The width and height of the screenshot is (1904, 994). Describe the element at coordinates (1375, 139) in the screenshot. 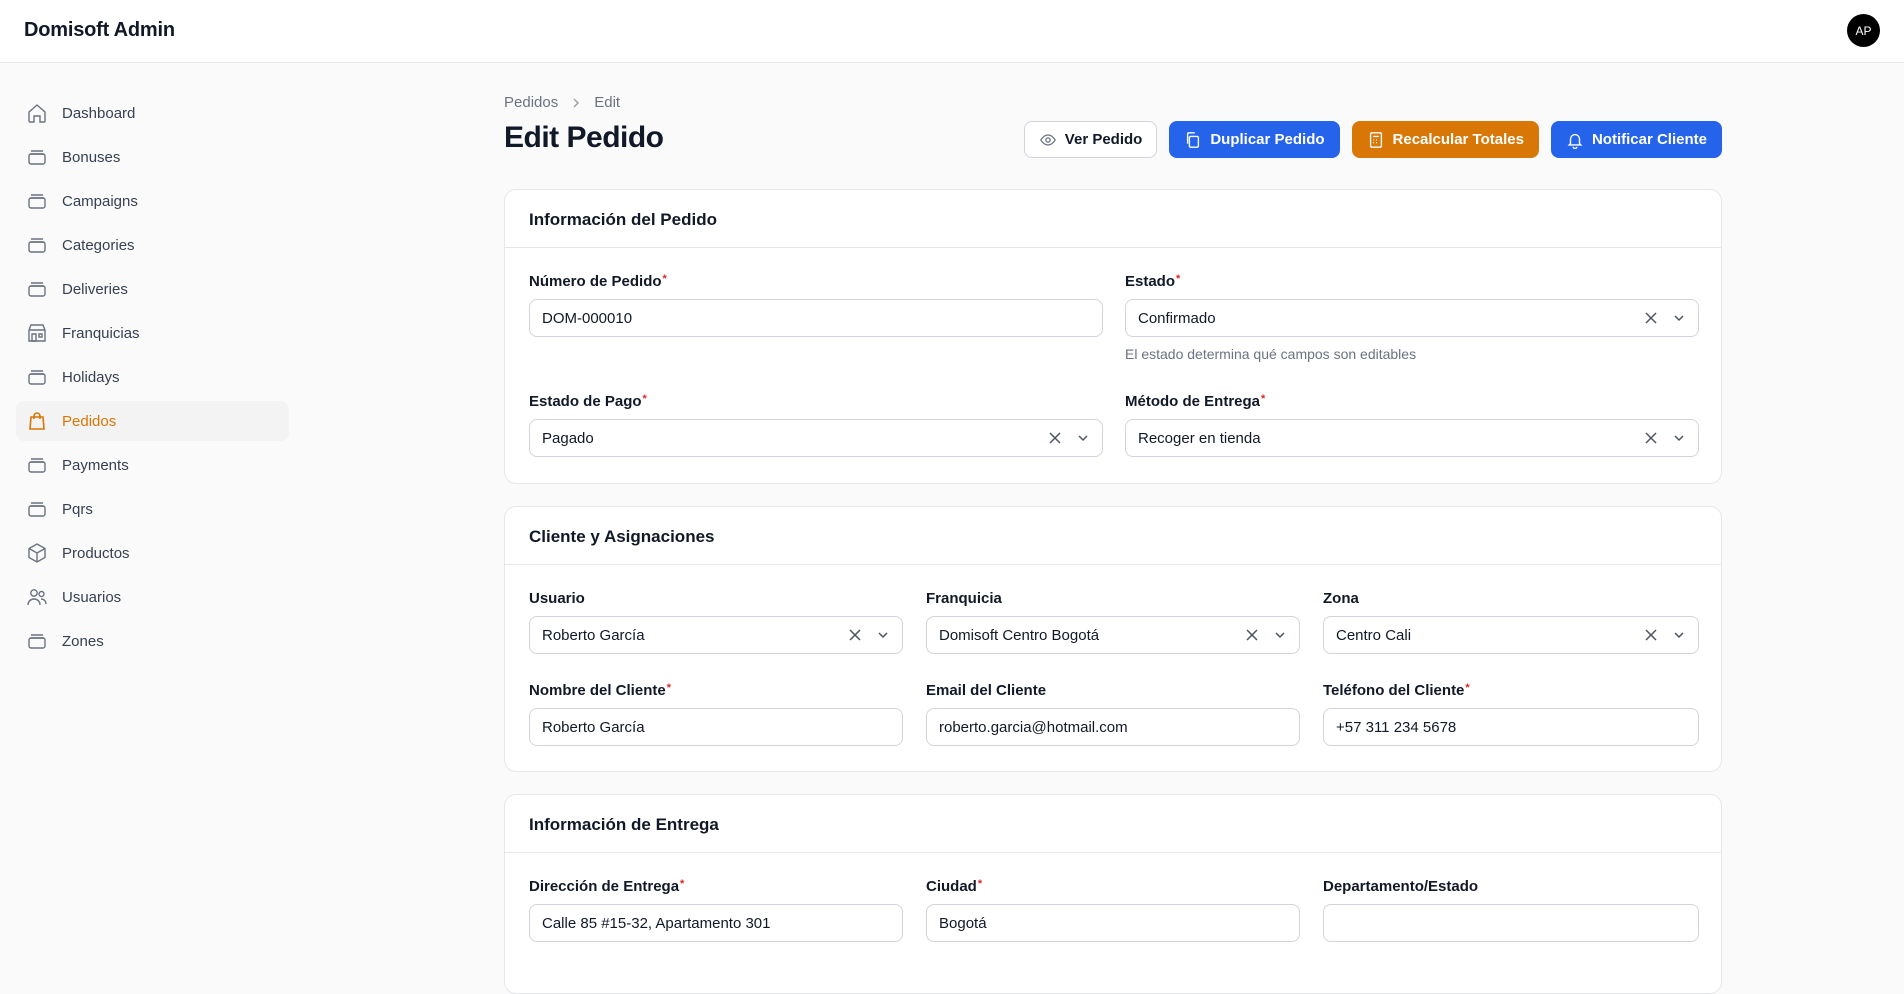

I see `calculator-icon` at that location.